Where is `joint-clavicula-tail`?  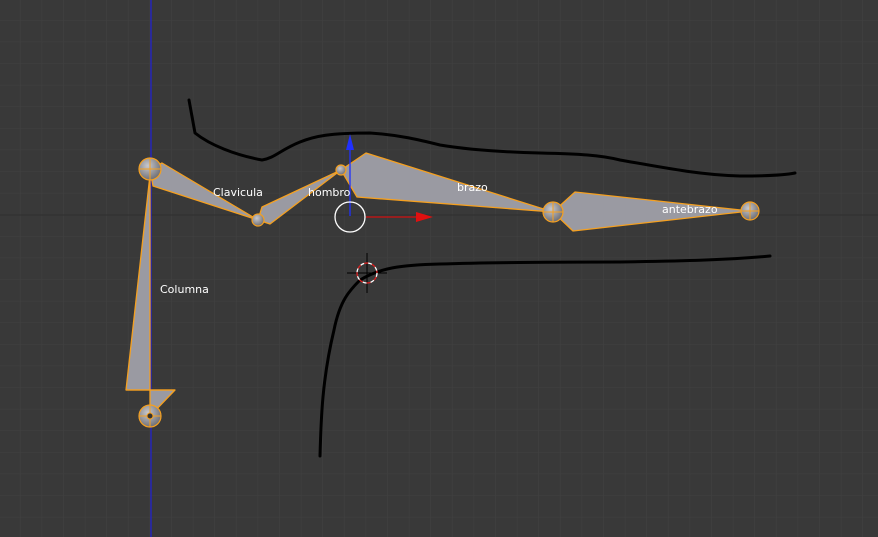 joint-clavicula-tail is located at coordinates (258, 220).